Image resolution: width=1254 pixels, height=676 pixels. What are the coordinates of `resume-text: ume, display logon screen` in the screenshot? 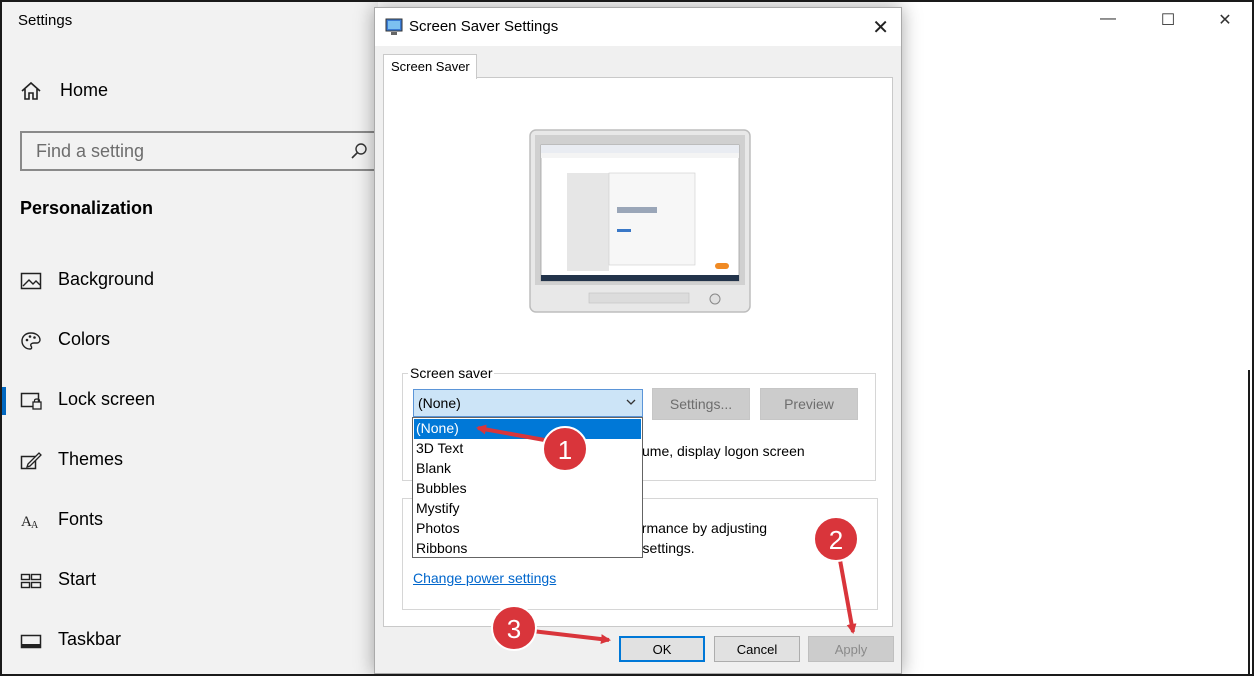 It's located at (723, 451).